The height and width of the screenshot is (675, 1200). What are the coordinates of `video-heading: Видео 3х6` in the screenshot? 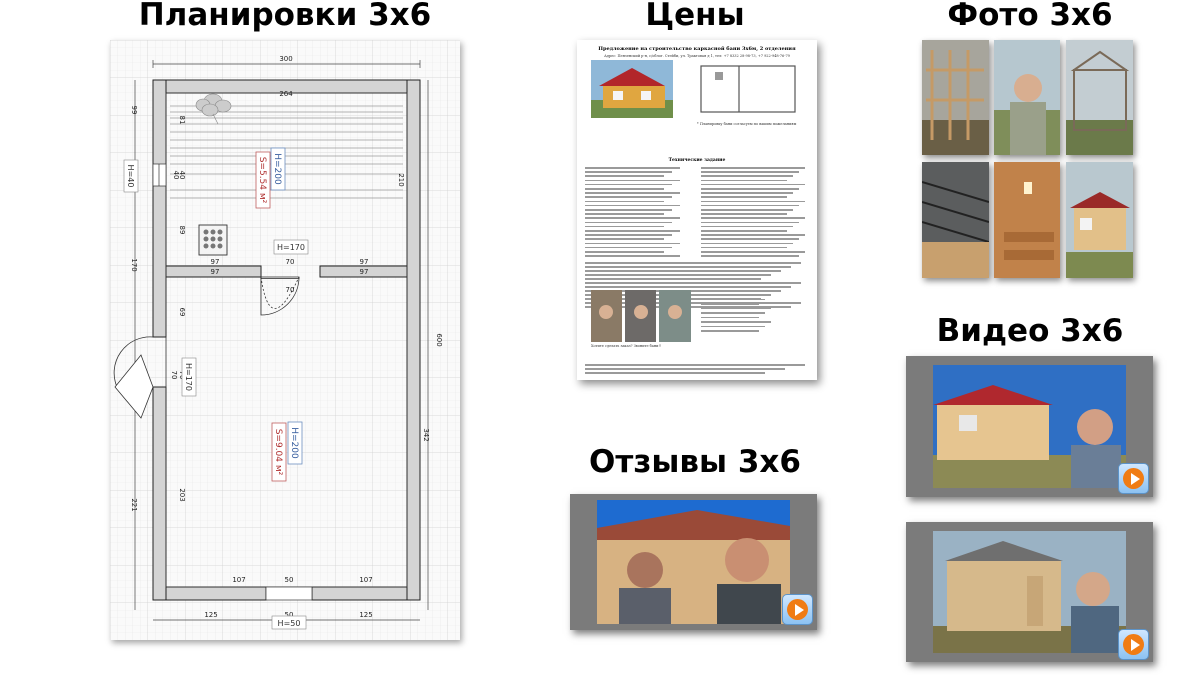 It's located at (1030, 331).